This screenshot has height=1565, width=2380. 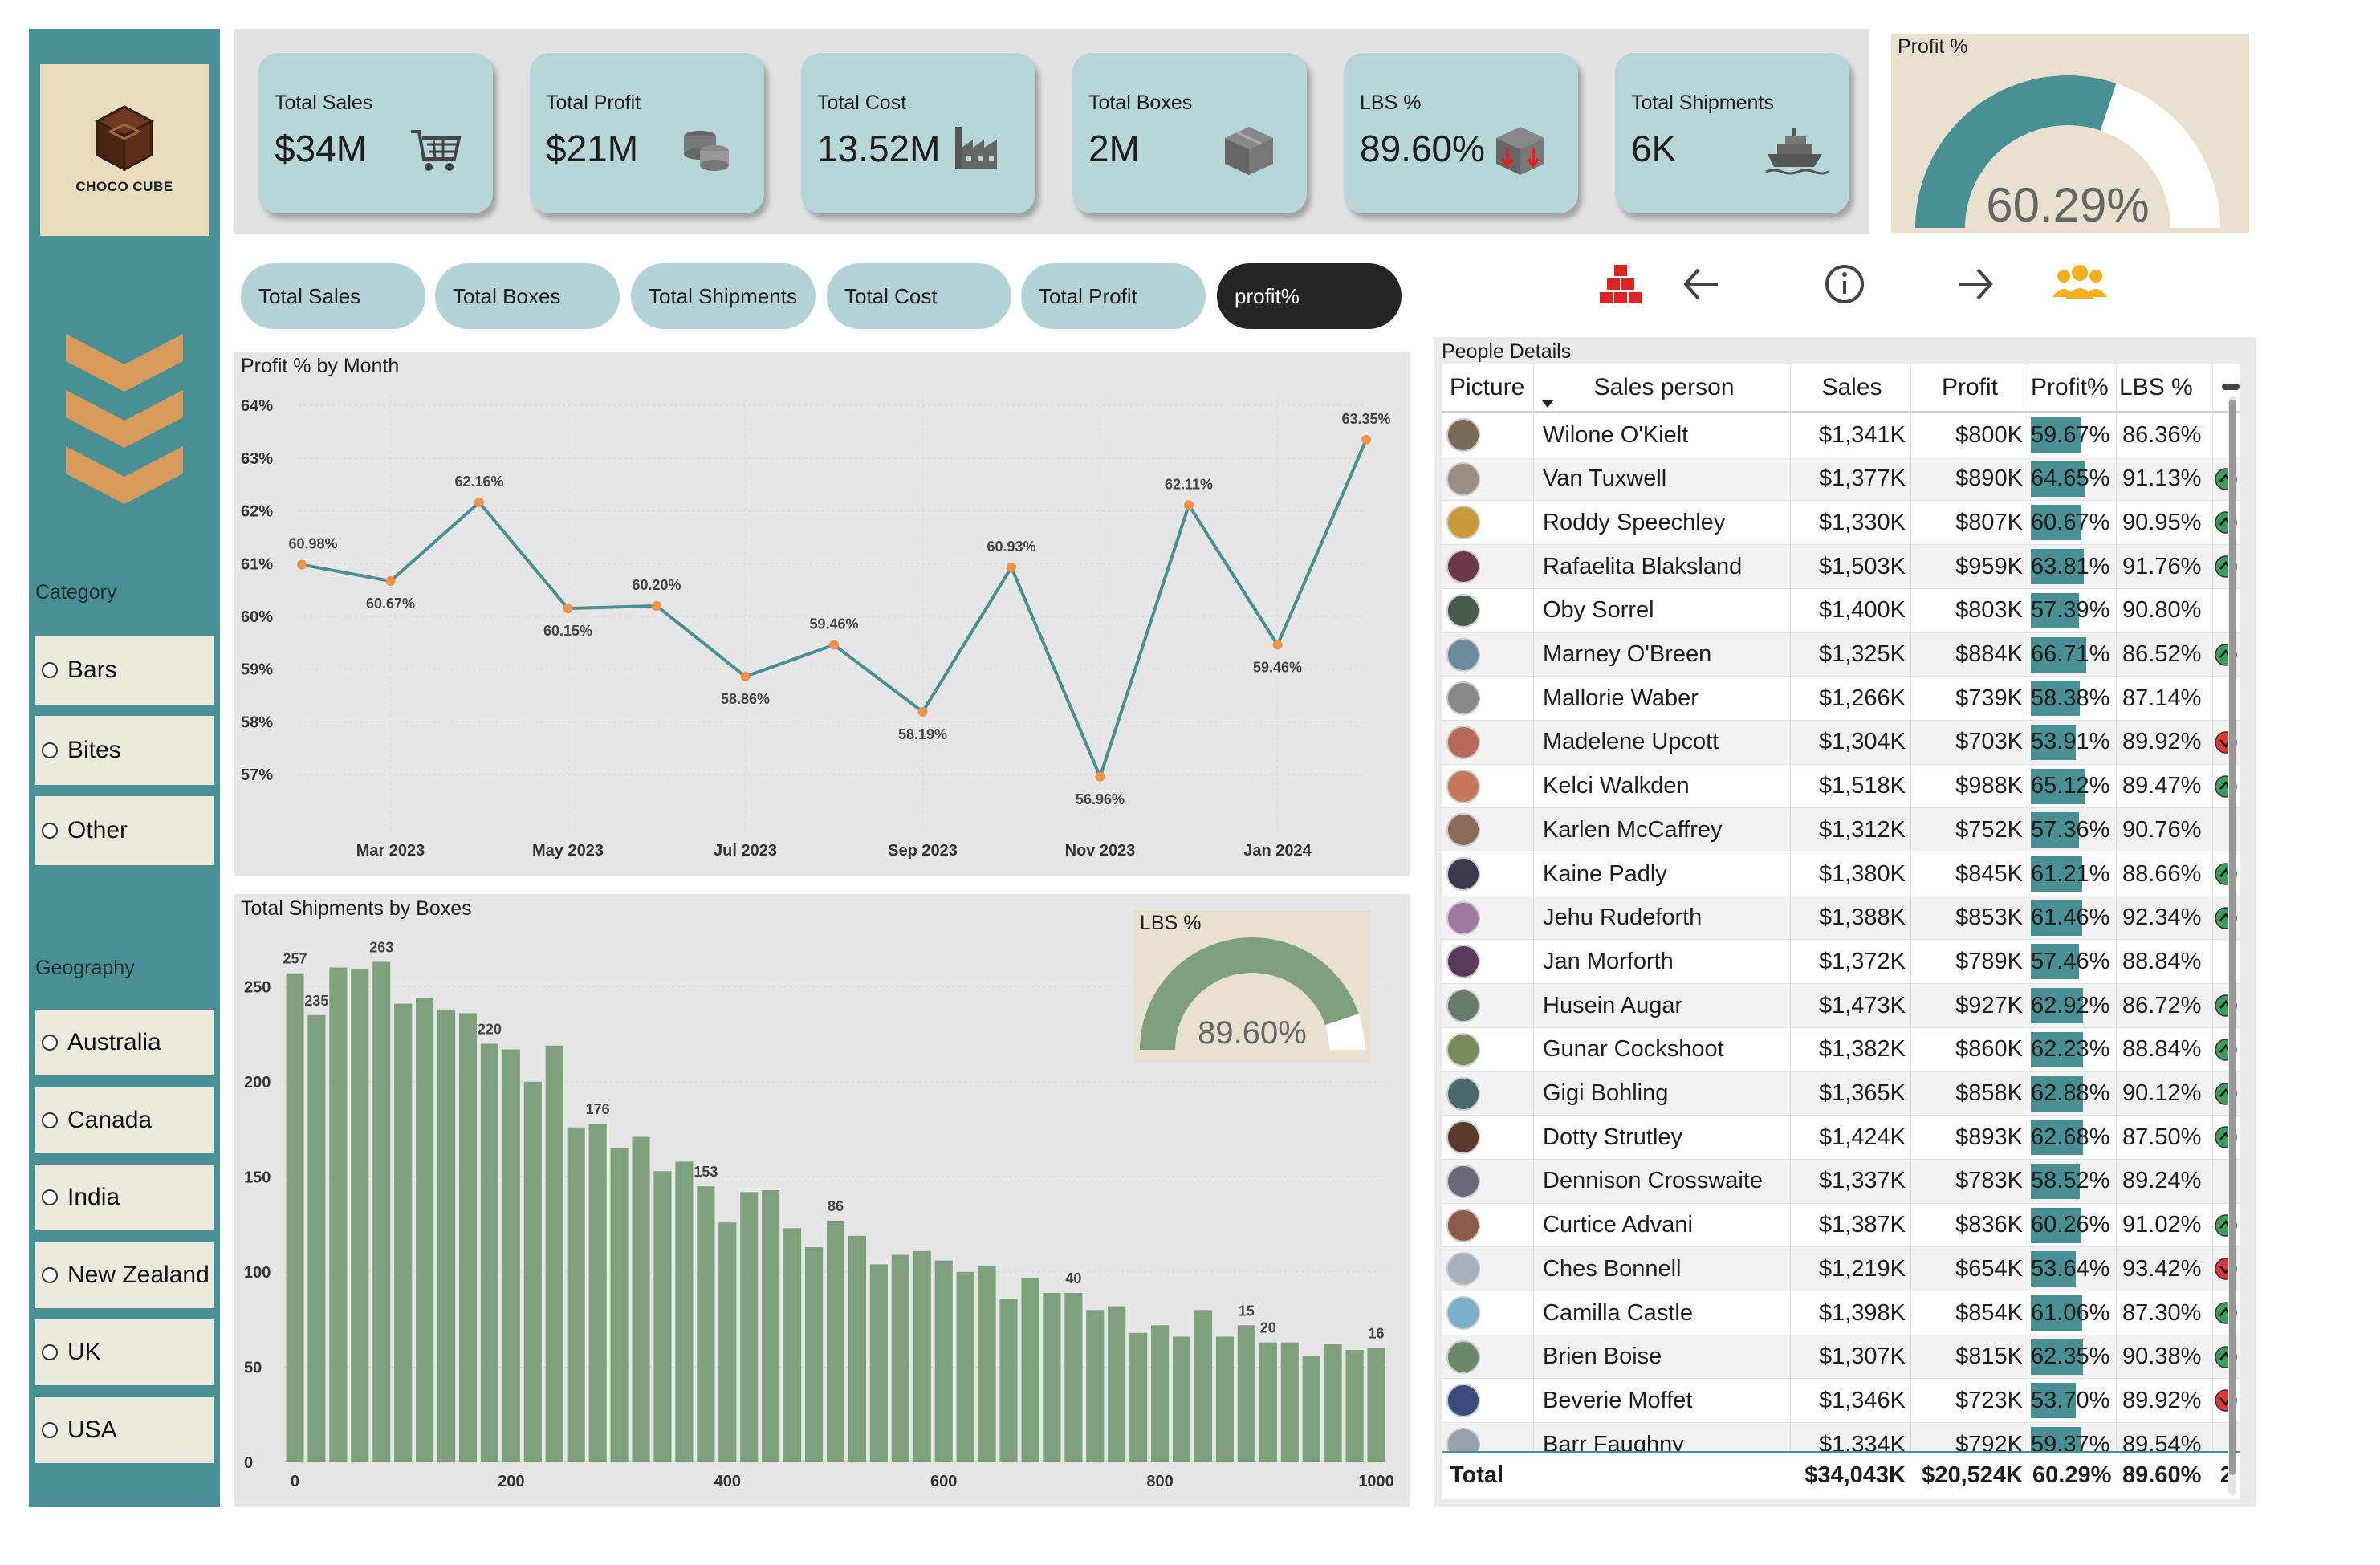 What do you see at coordinates (1841, 1006) in the screenshot?
I see `table-row: Husein Augar $1,473K $927K 62.92% 86.72%` at bounding box center [1841, 1006].